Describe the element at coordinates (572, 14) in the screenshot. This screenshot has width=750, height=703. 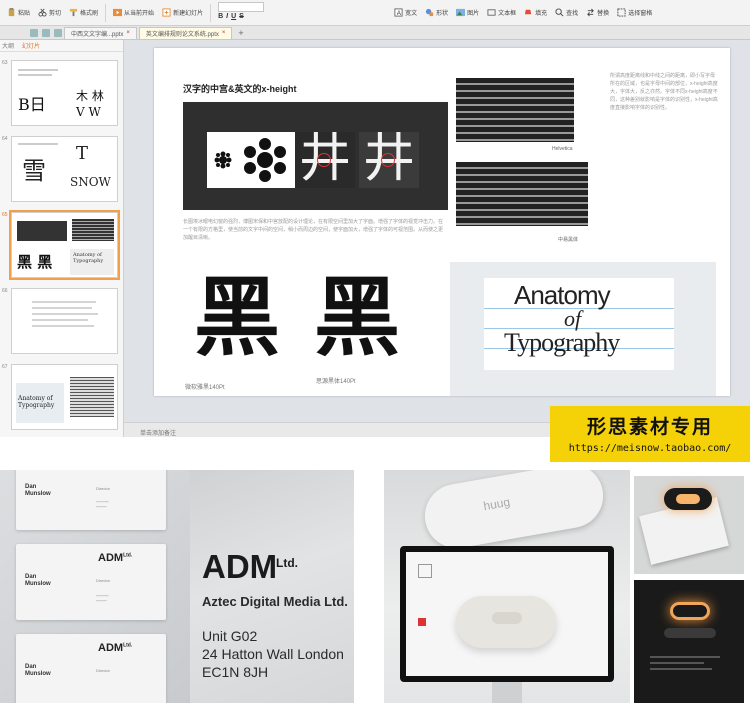
I see `find-label: 查找` at that location.